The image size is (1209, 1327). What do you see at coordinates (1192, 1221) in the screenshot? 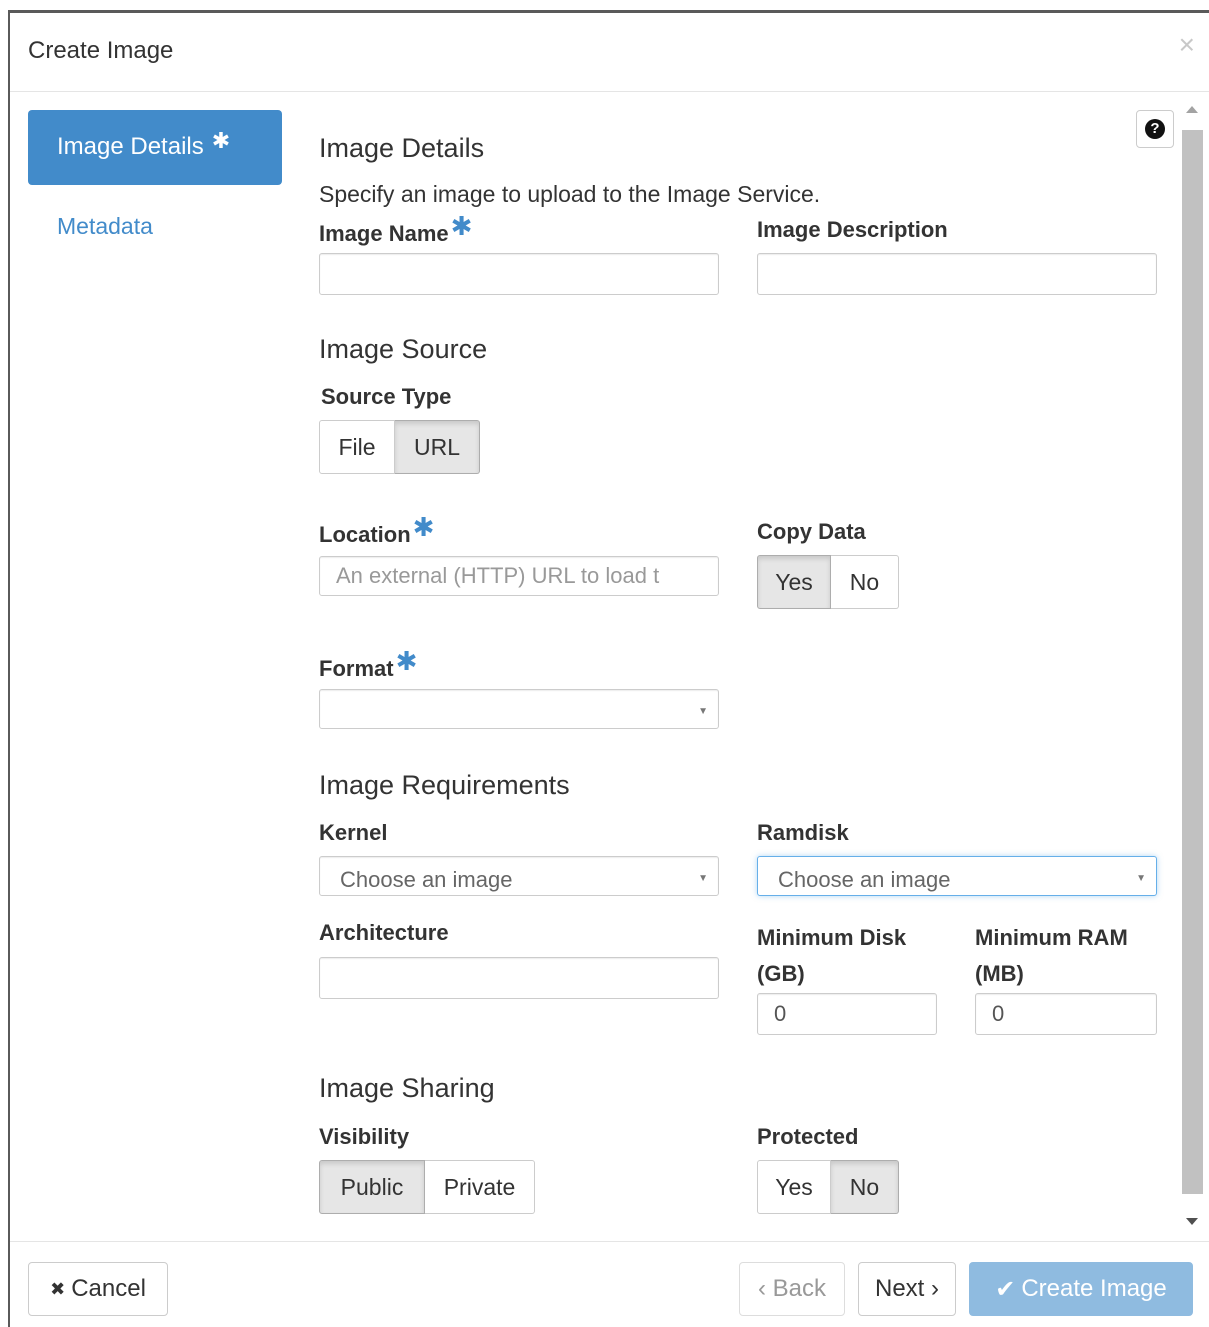
I see `scroll-down-arrow-icon` at bounding box center [1192, 1221].